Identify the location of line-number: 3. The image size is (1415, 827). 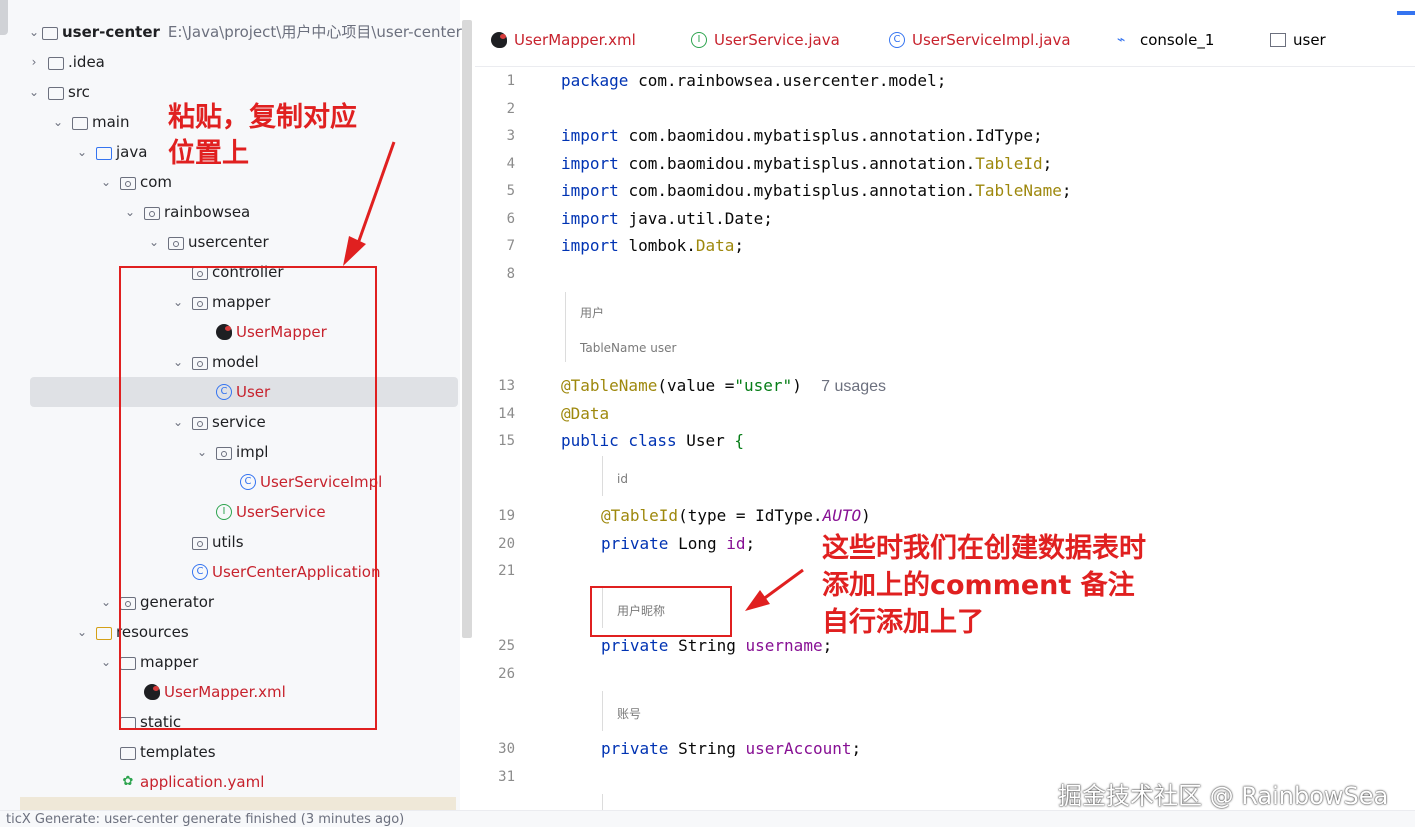
(510, 136).